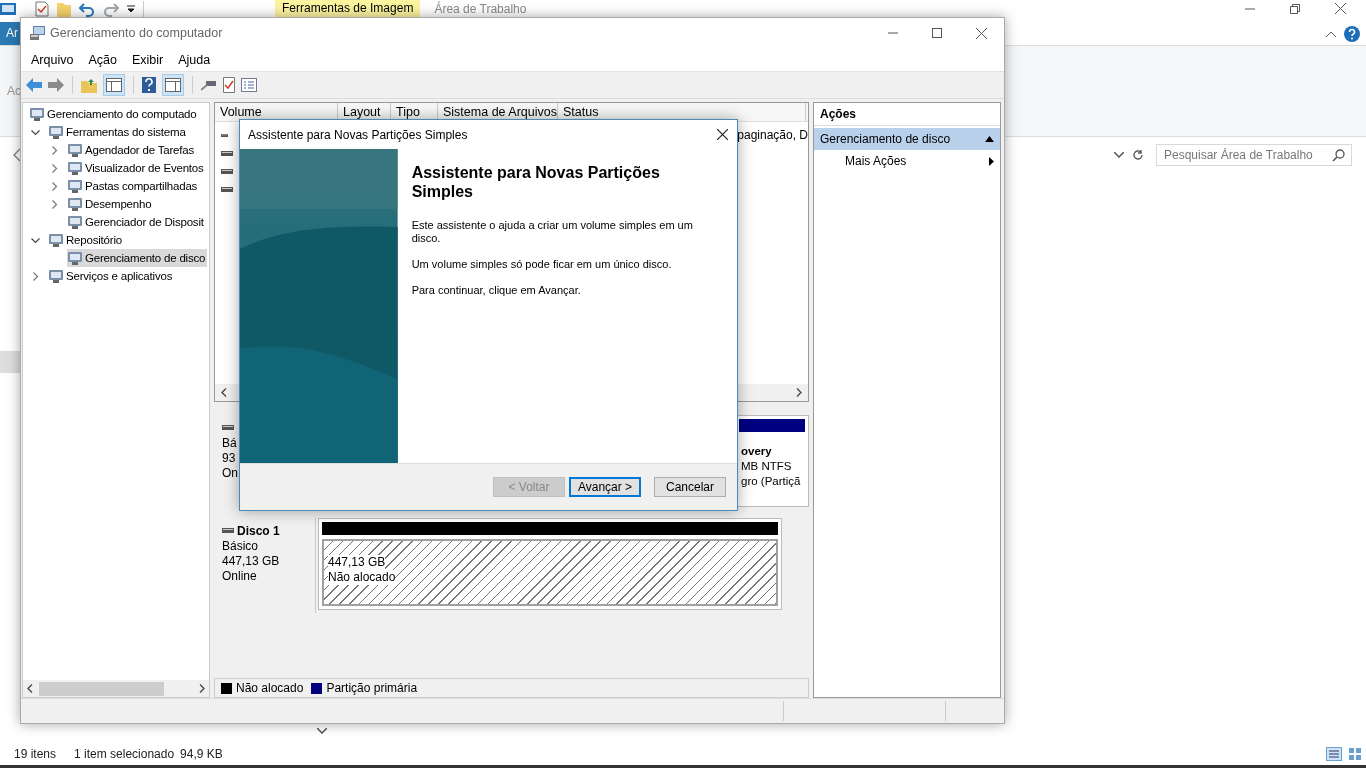 This screenshot has width=1366, height=768. Describe the element at coordinates (937, 33) in the screenshot. I see `maximize-icon` at that location.